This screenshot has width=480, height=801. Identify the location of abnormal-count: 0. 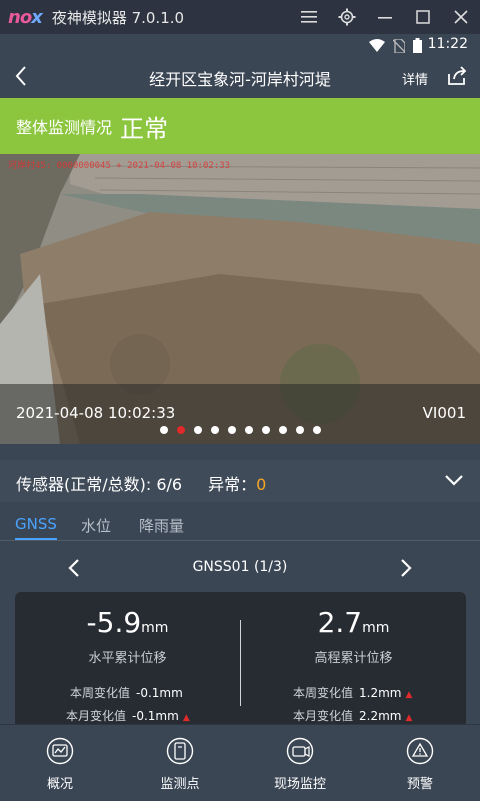
(261, 484).